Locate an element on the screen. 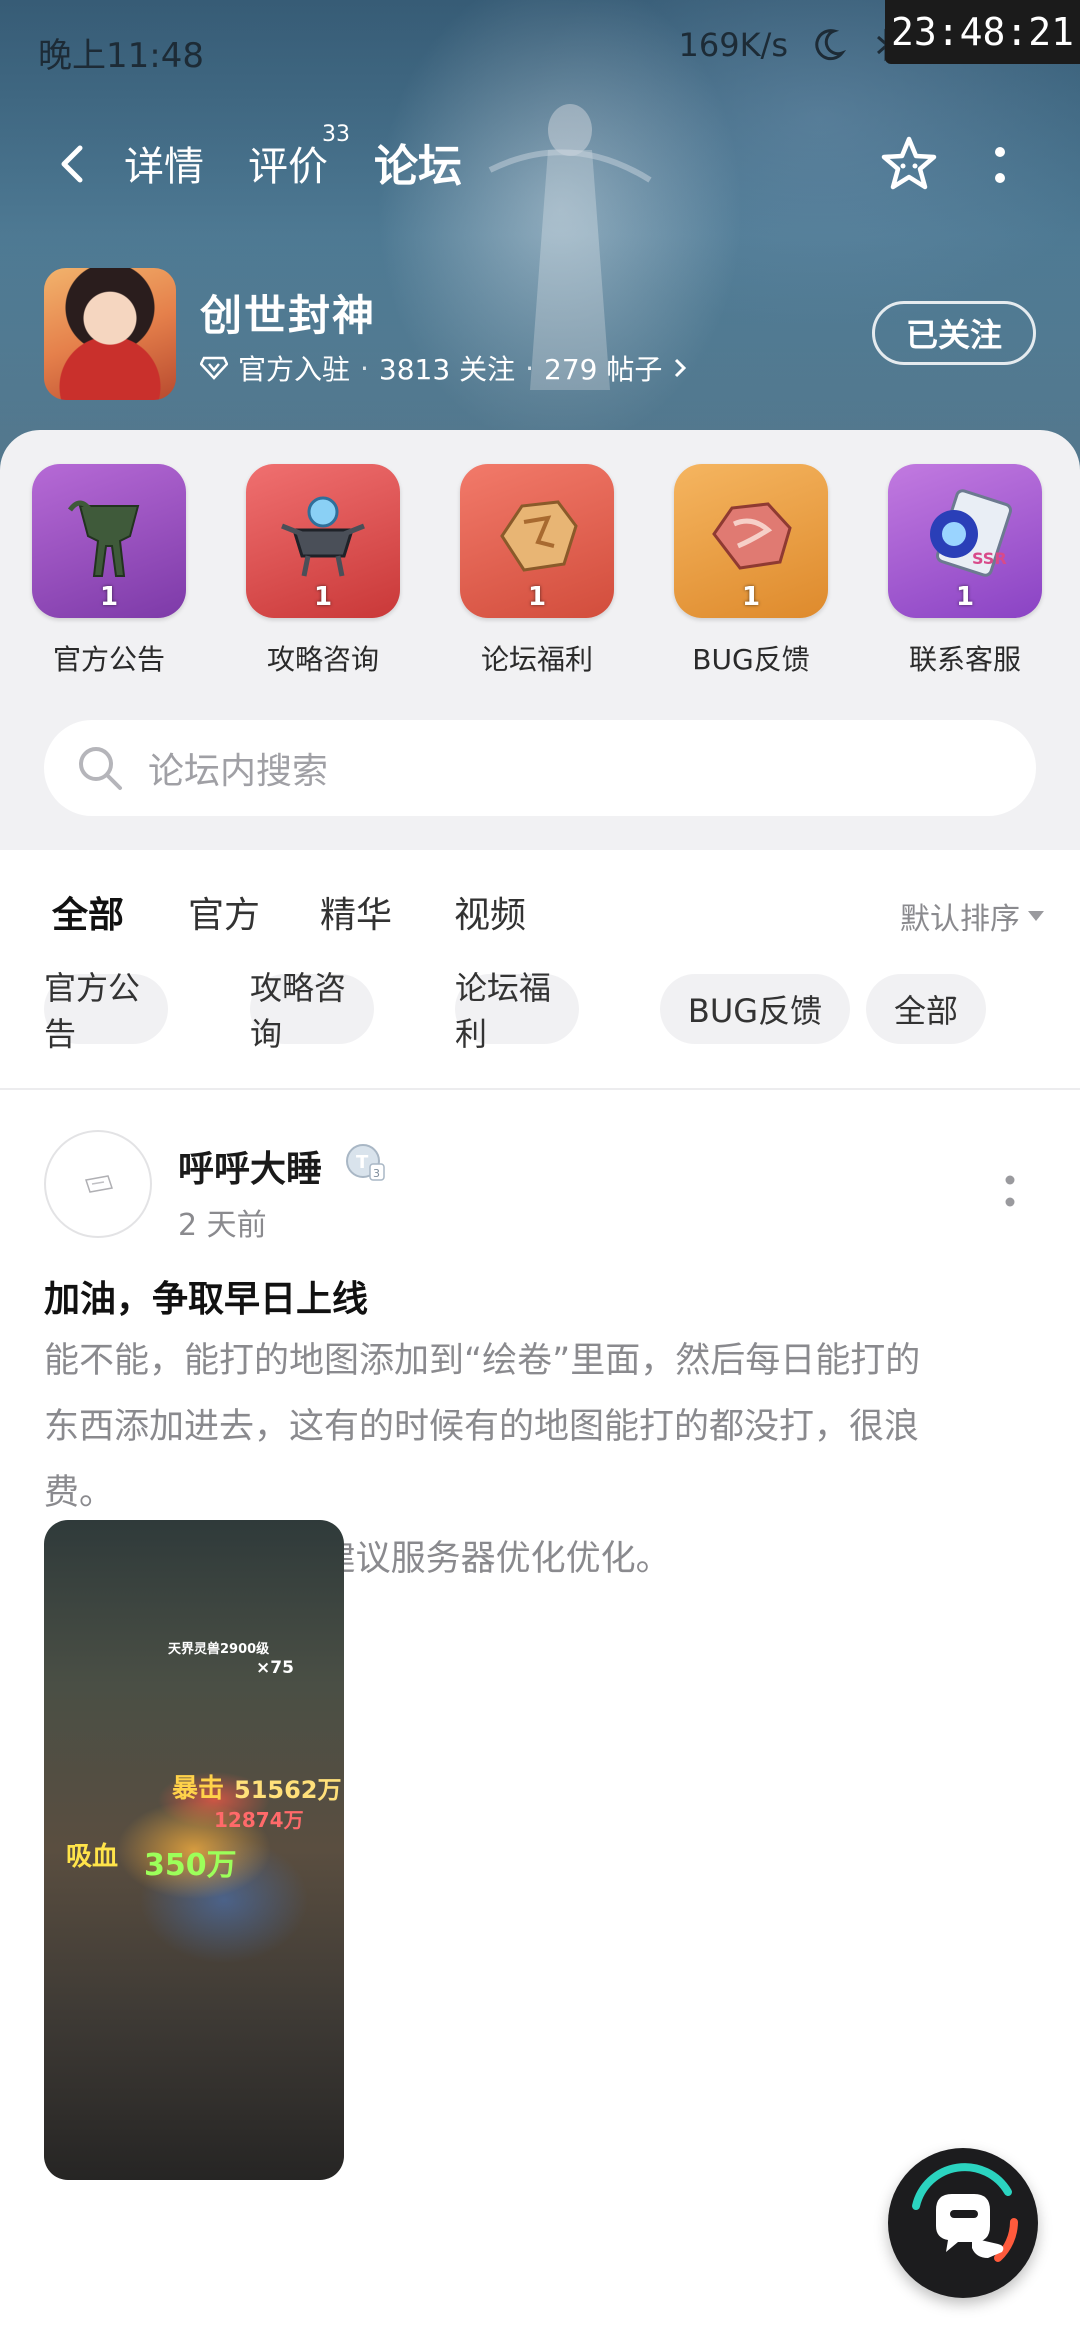 The image size is (1080, 2340). category-shortcuts: 1 官方公告 1 攻略咨询 1 论坛福利 1 BUG反馈 SSR 1 联系客服 is located at coordinates (540, 574).